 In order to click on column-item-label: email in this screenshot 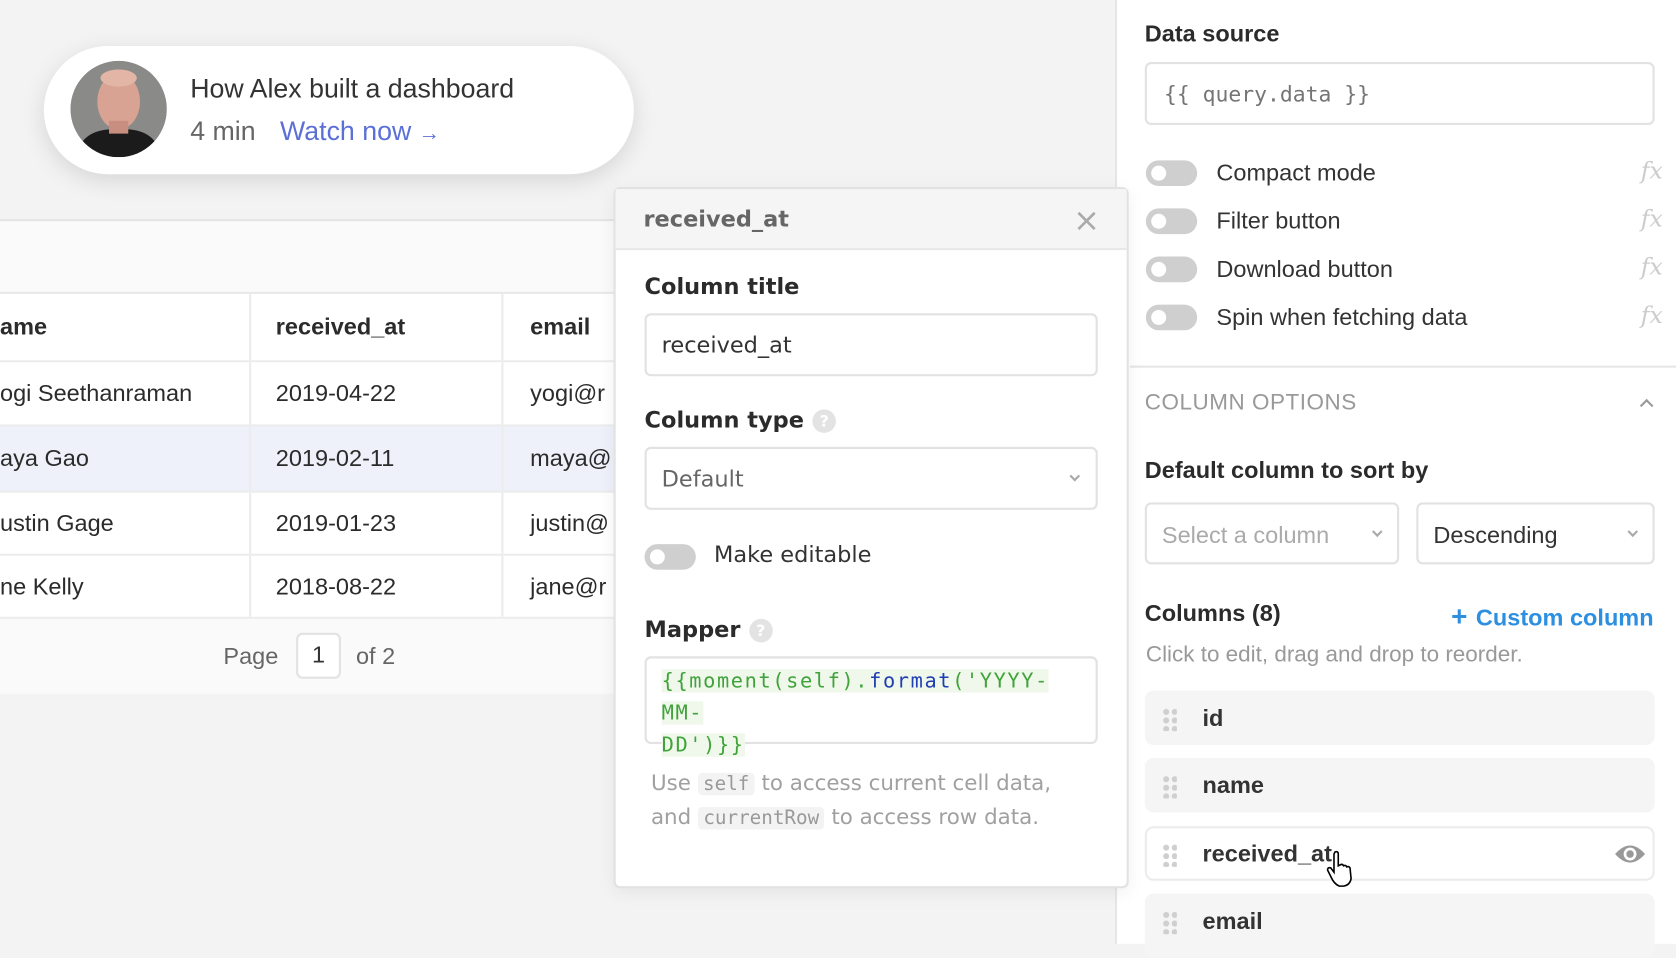, I will do `click(1232, 921)`.